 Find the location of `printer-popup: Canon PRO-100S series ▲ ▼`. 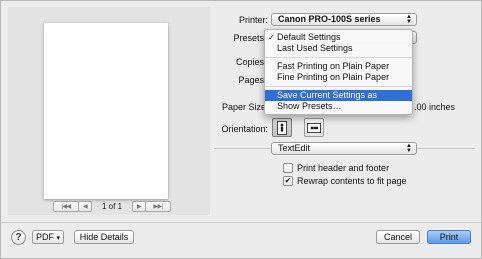

printer-popup: Canon PRO-100S series ▲ ▼ is located at coordinates (344, 19).